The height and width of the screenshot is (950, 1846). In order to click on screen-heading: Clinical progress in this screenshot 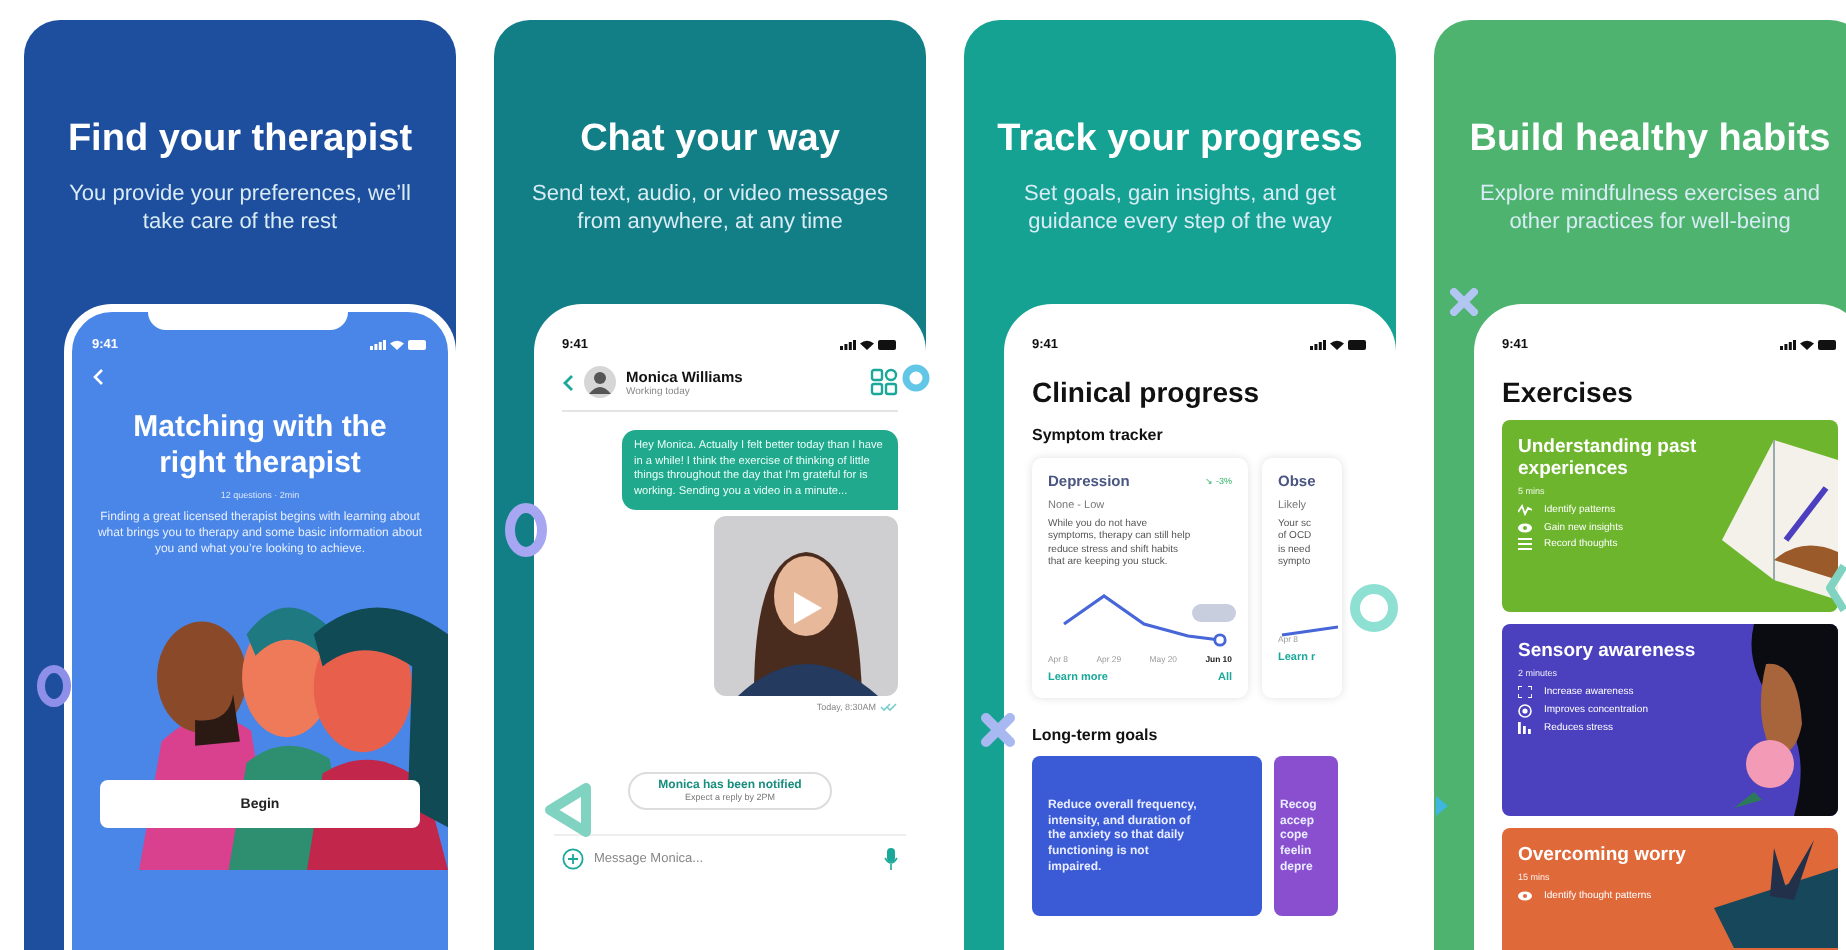, I will do `click(1147, 392)`.